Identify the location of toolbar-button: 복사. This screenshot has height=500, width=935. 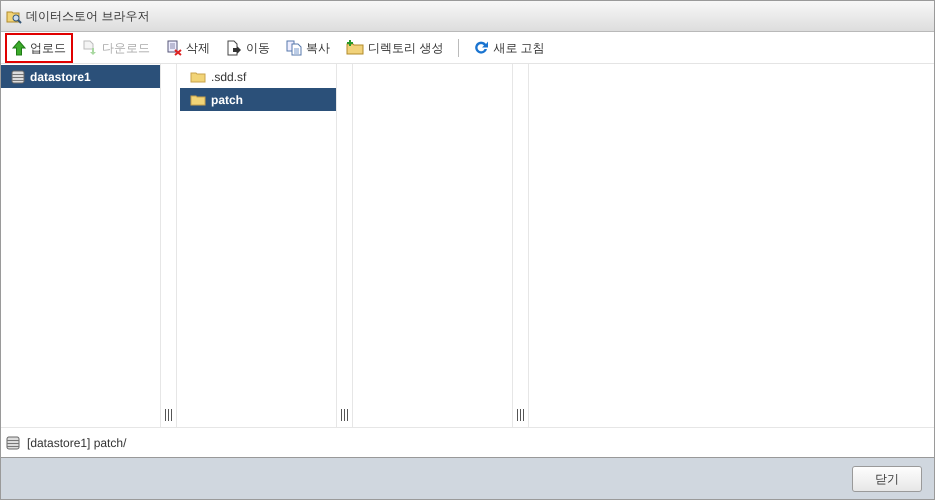
(308, 47).